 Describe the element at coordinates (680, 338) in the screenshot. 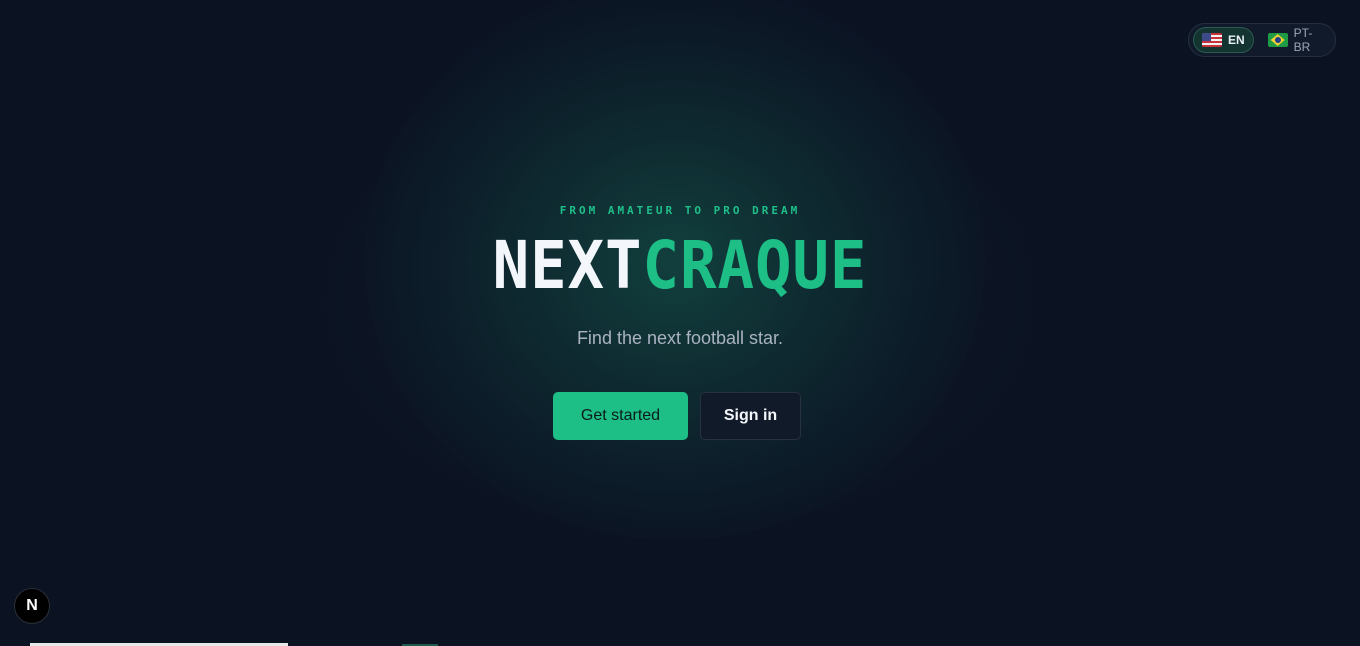

I see `hero-subtitle: Find the next football star.` at that location.